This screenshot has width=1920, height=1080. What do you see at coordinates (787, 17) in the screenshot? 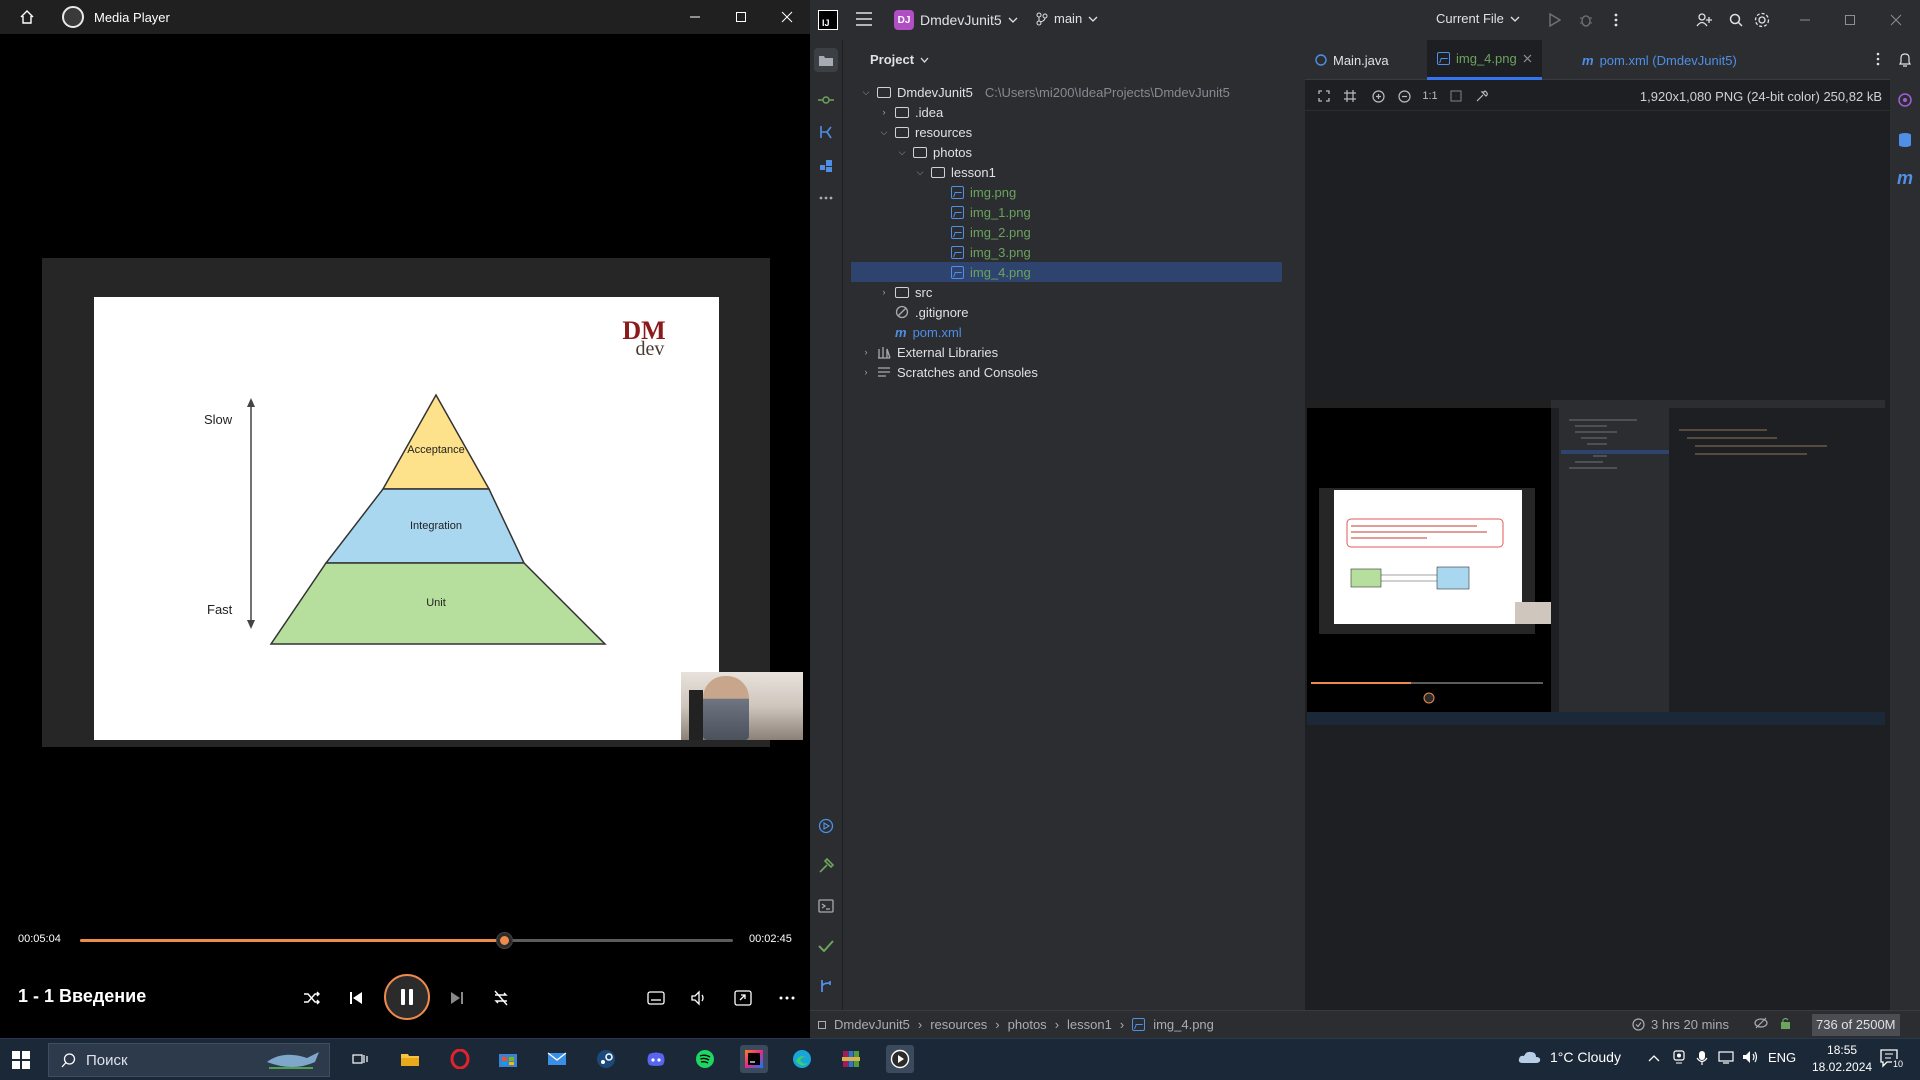
I see `close-icon` at bounding box center [787, 17].